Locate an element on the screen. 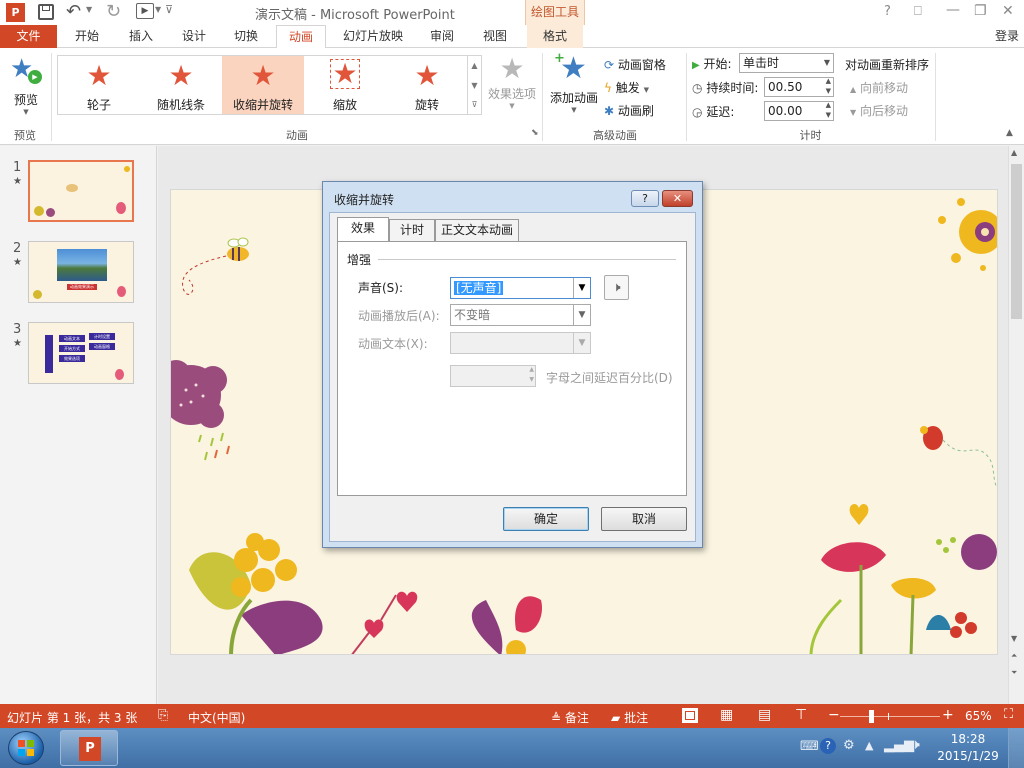 The height and width of the screenshot is (768, 1024). ok-button: 确定 is located at coordinates (546, 519).